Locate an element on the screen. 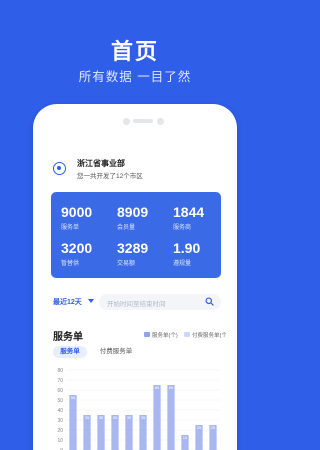 The width and height of the screenshot is (320, 450). stat-label: 交易额 is located at coordinates (126, 264).